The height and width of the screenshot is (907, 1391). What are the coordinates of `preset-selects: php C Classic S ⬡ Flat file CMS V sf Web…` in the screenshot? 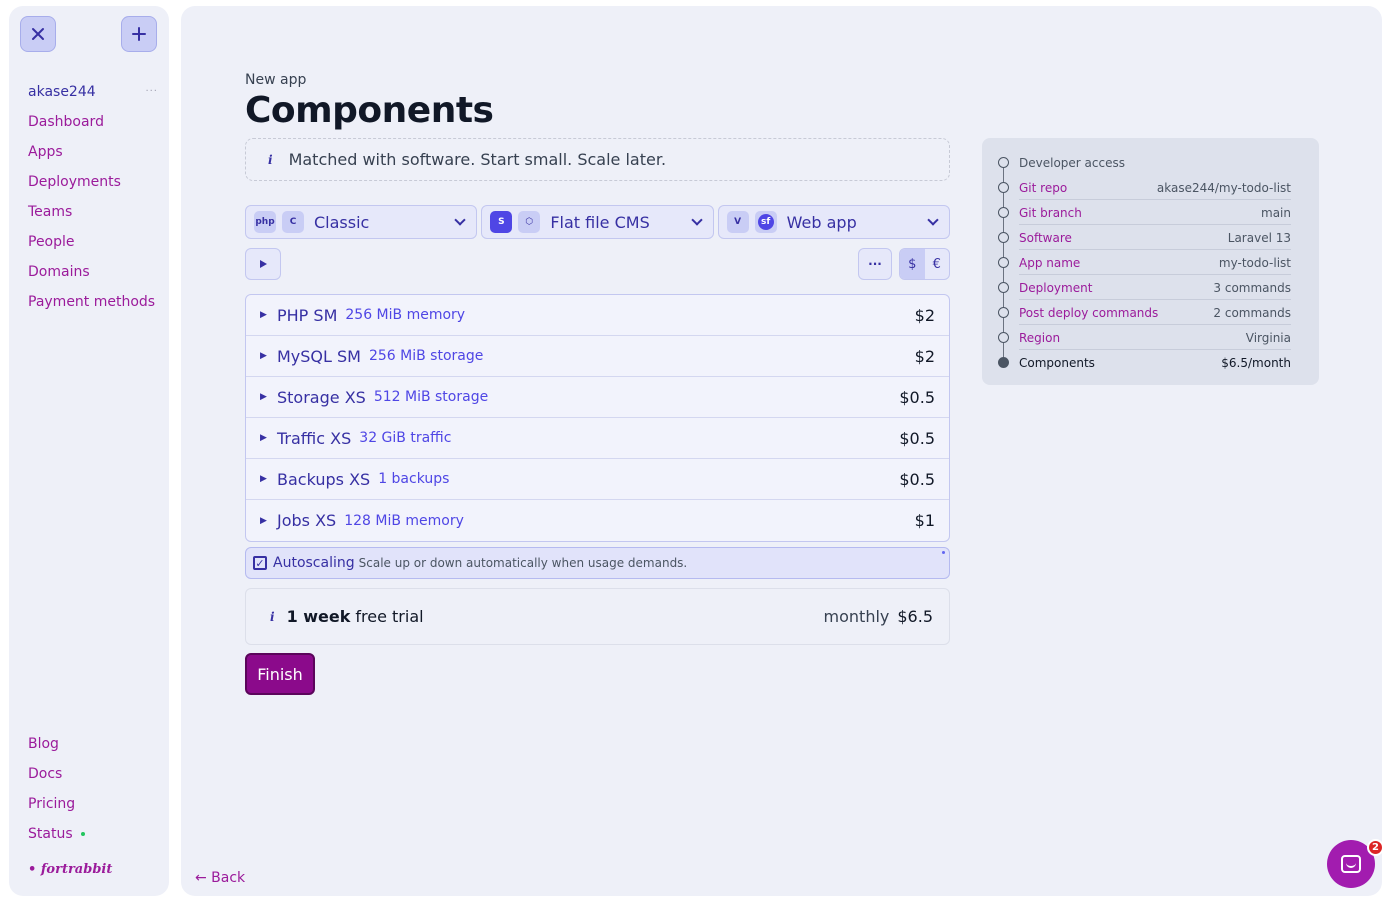 It's located at (597, 222).